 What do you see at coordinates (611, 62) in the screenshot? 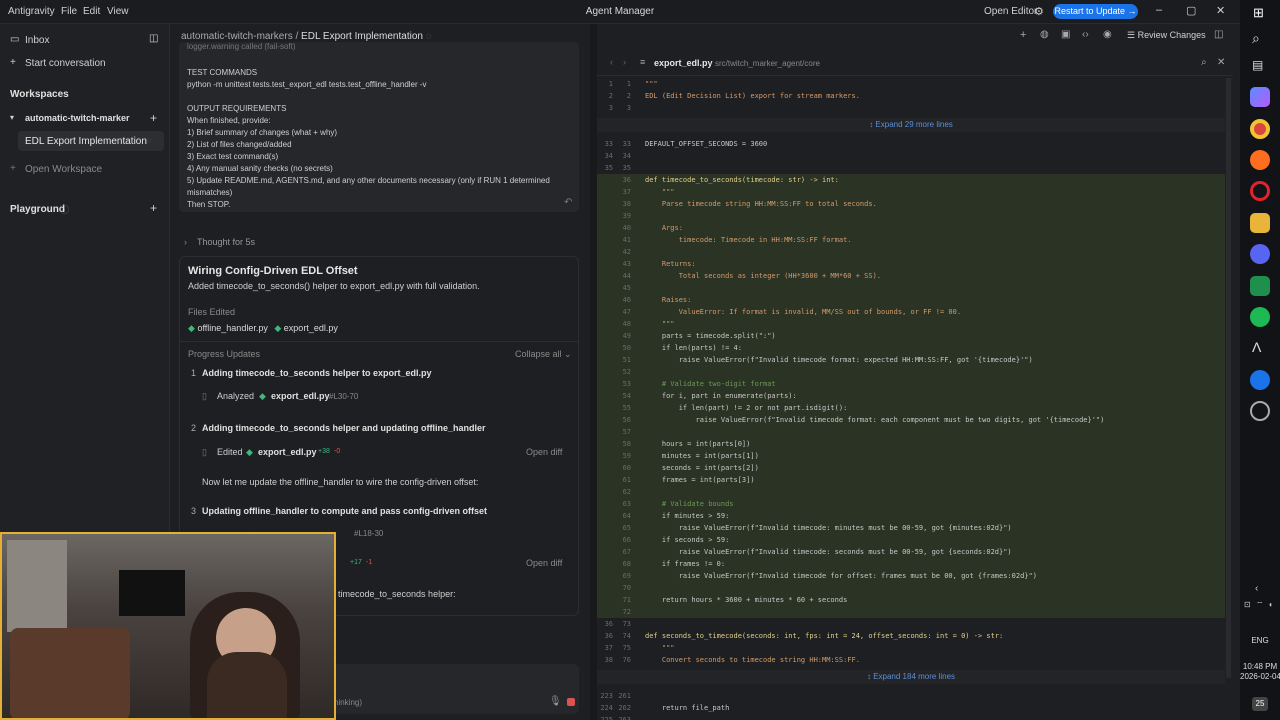
I see `back-icon: ‹` at bounding box center [611, 62].